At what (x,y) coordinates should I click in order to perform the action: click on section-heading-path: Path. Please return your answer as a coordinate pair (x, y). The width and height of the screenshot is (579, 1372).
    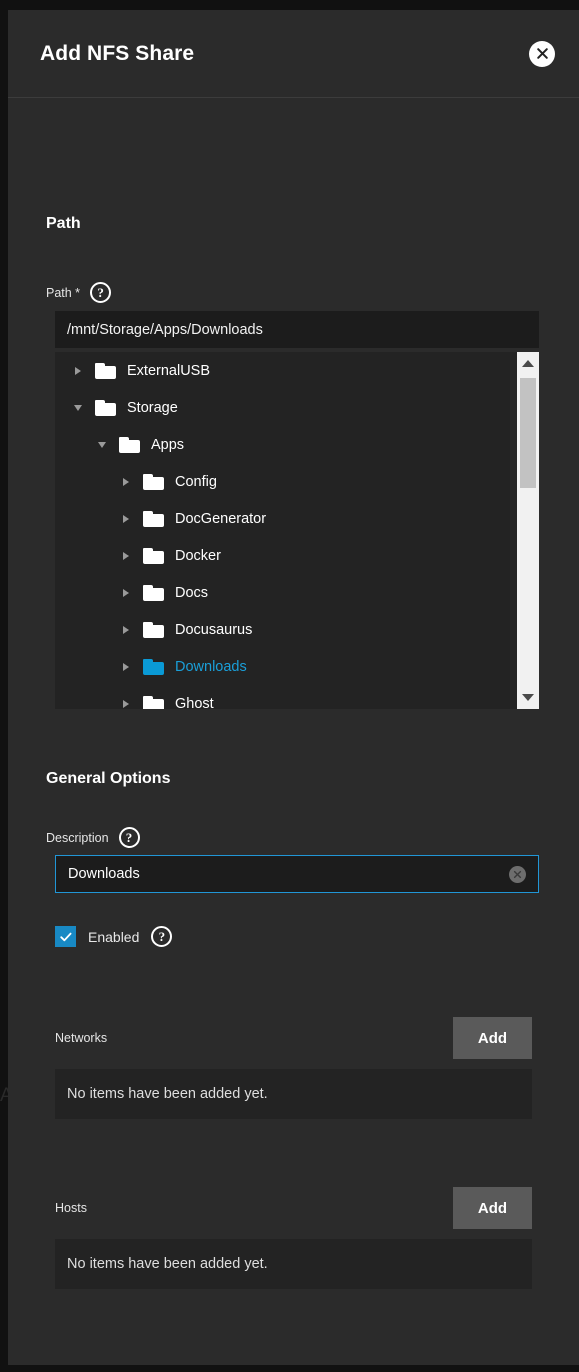
    Looking at the image, I should click on (63, 223).